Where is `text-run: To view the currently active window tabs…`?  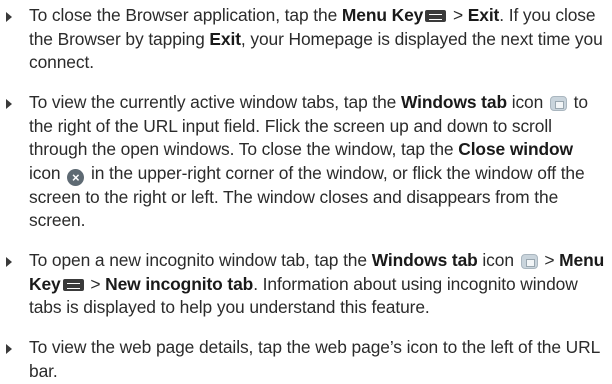
text-run: To view the currently active window tabs… is located at coordinates (215, 102).